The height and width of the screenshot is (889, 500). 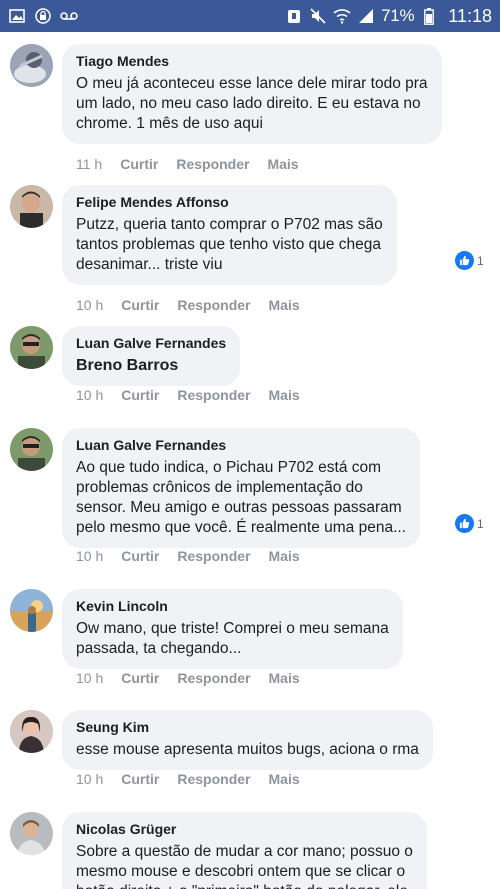 I want to click on status-right: 71% 11:18, so click(x=388, y=16).